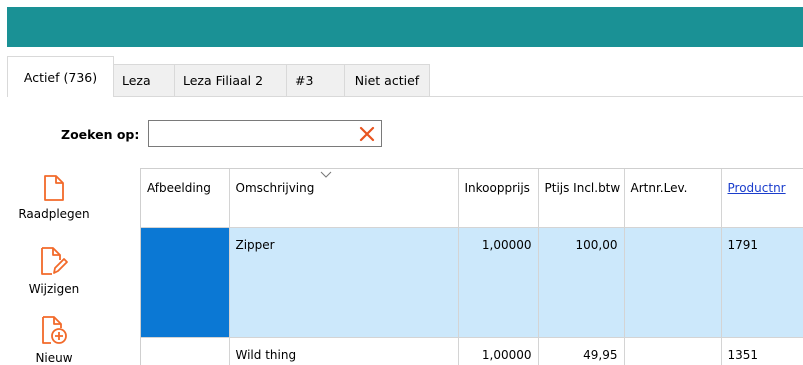  Describe the element at coordinates (581, 351) in the screenshot. I see `cell-prijs: 49,95` at that location.